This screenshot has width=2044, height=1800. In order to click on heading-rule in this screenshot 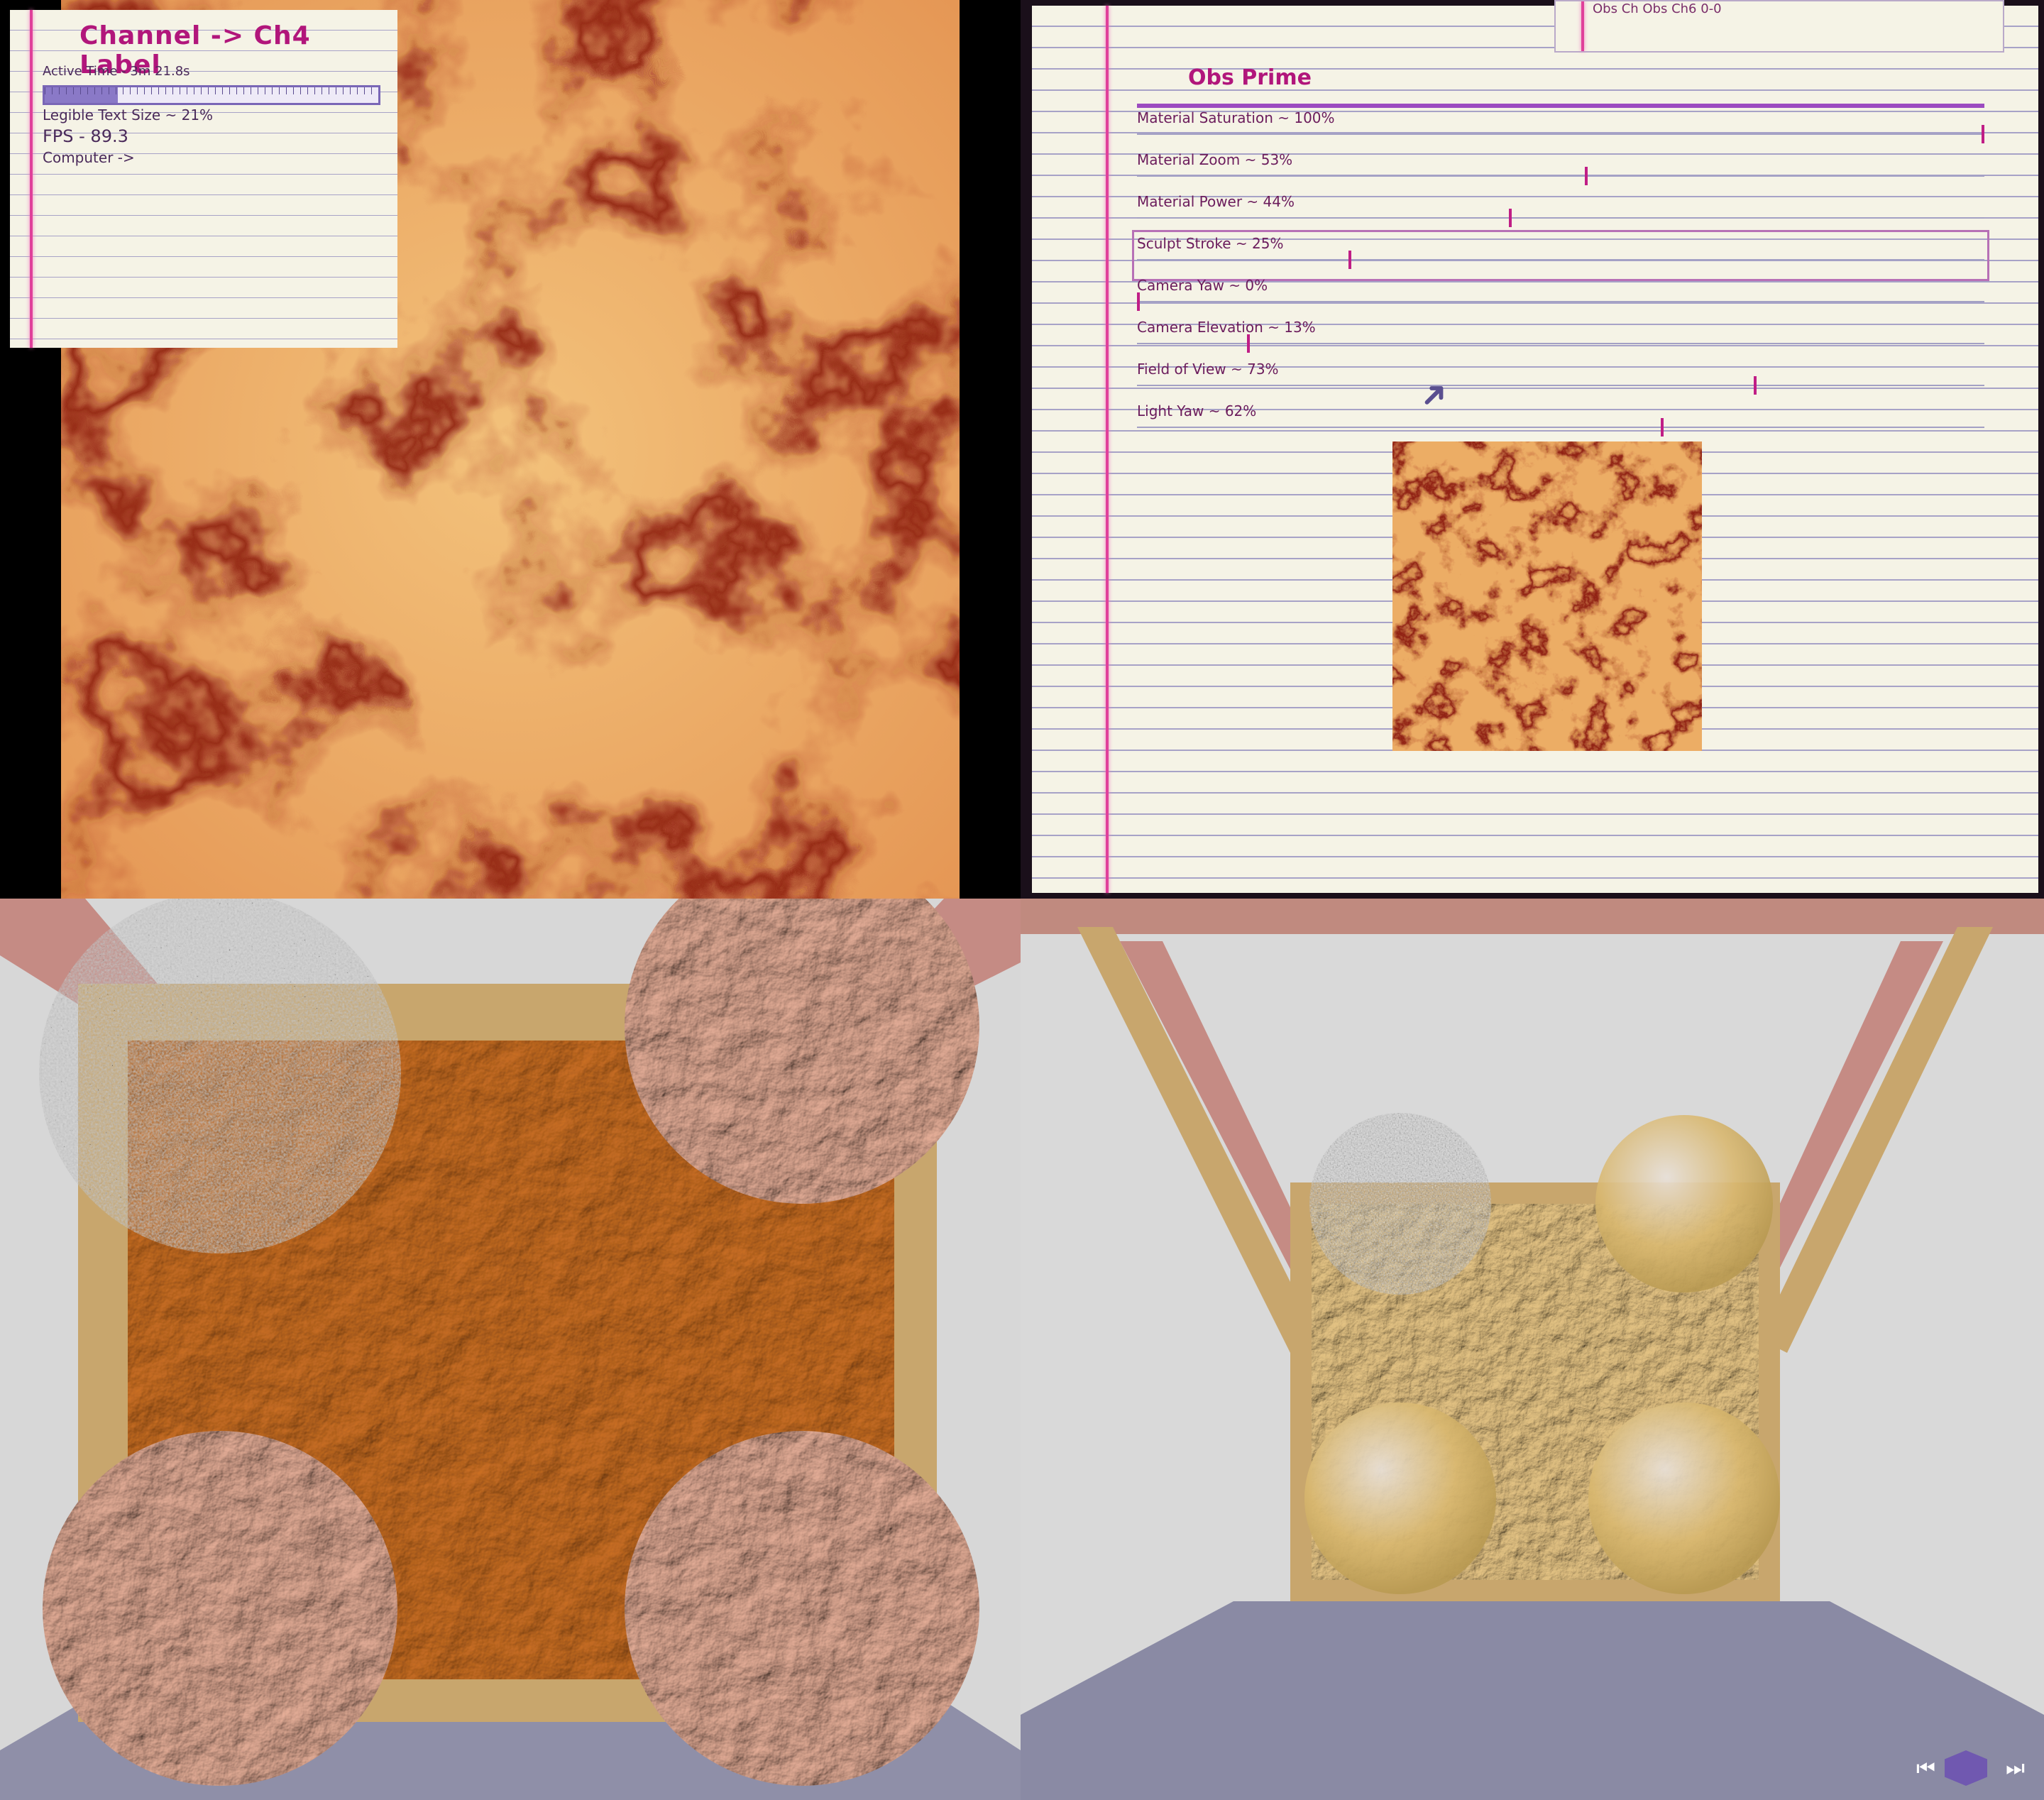, I will do `click(1560, 106)`.